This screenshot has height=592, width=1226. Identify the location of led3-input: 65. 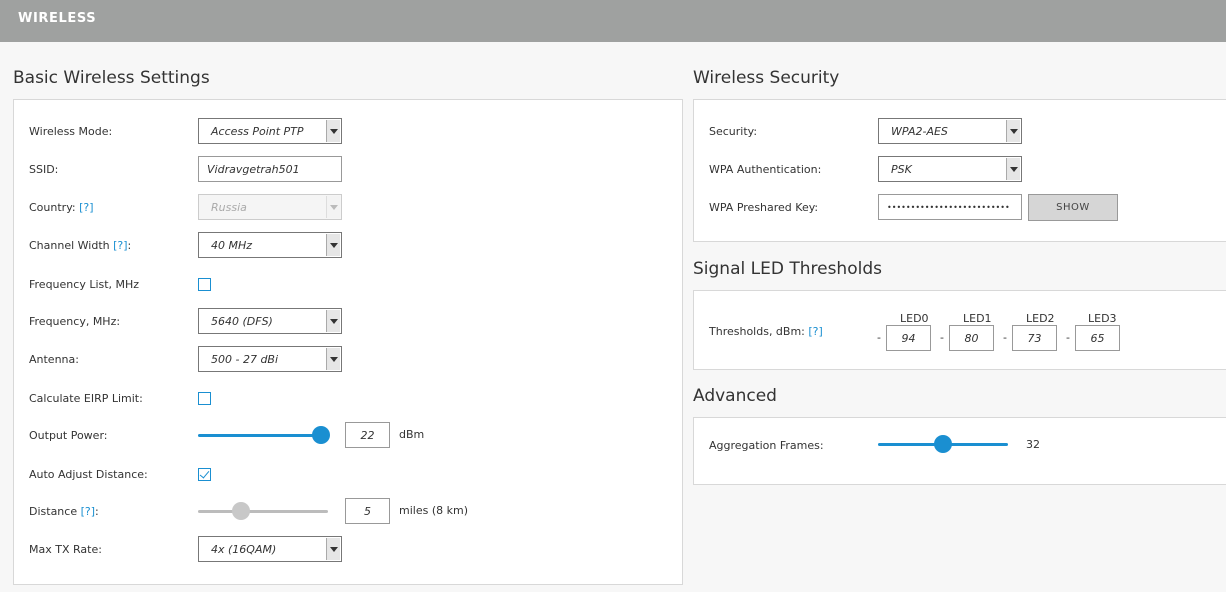
(1097, 338).